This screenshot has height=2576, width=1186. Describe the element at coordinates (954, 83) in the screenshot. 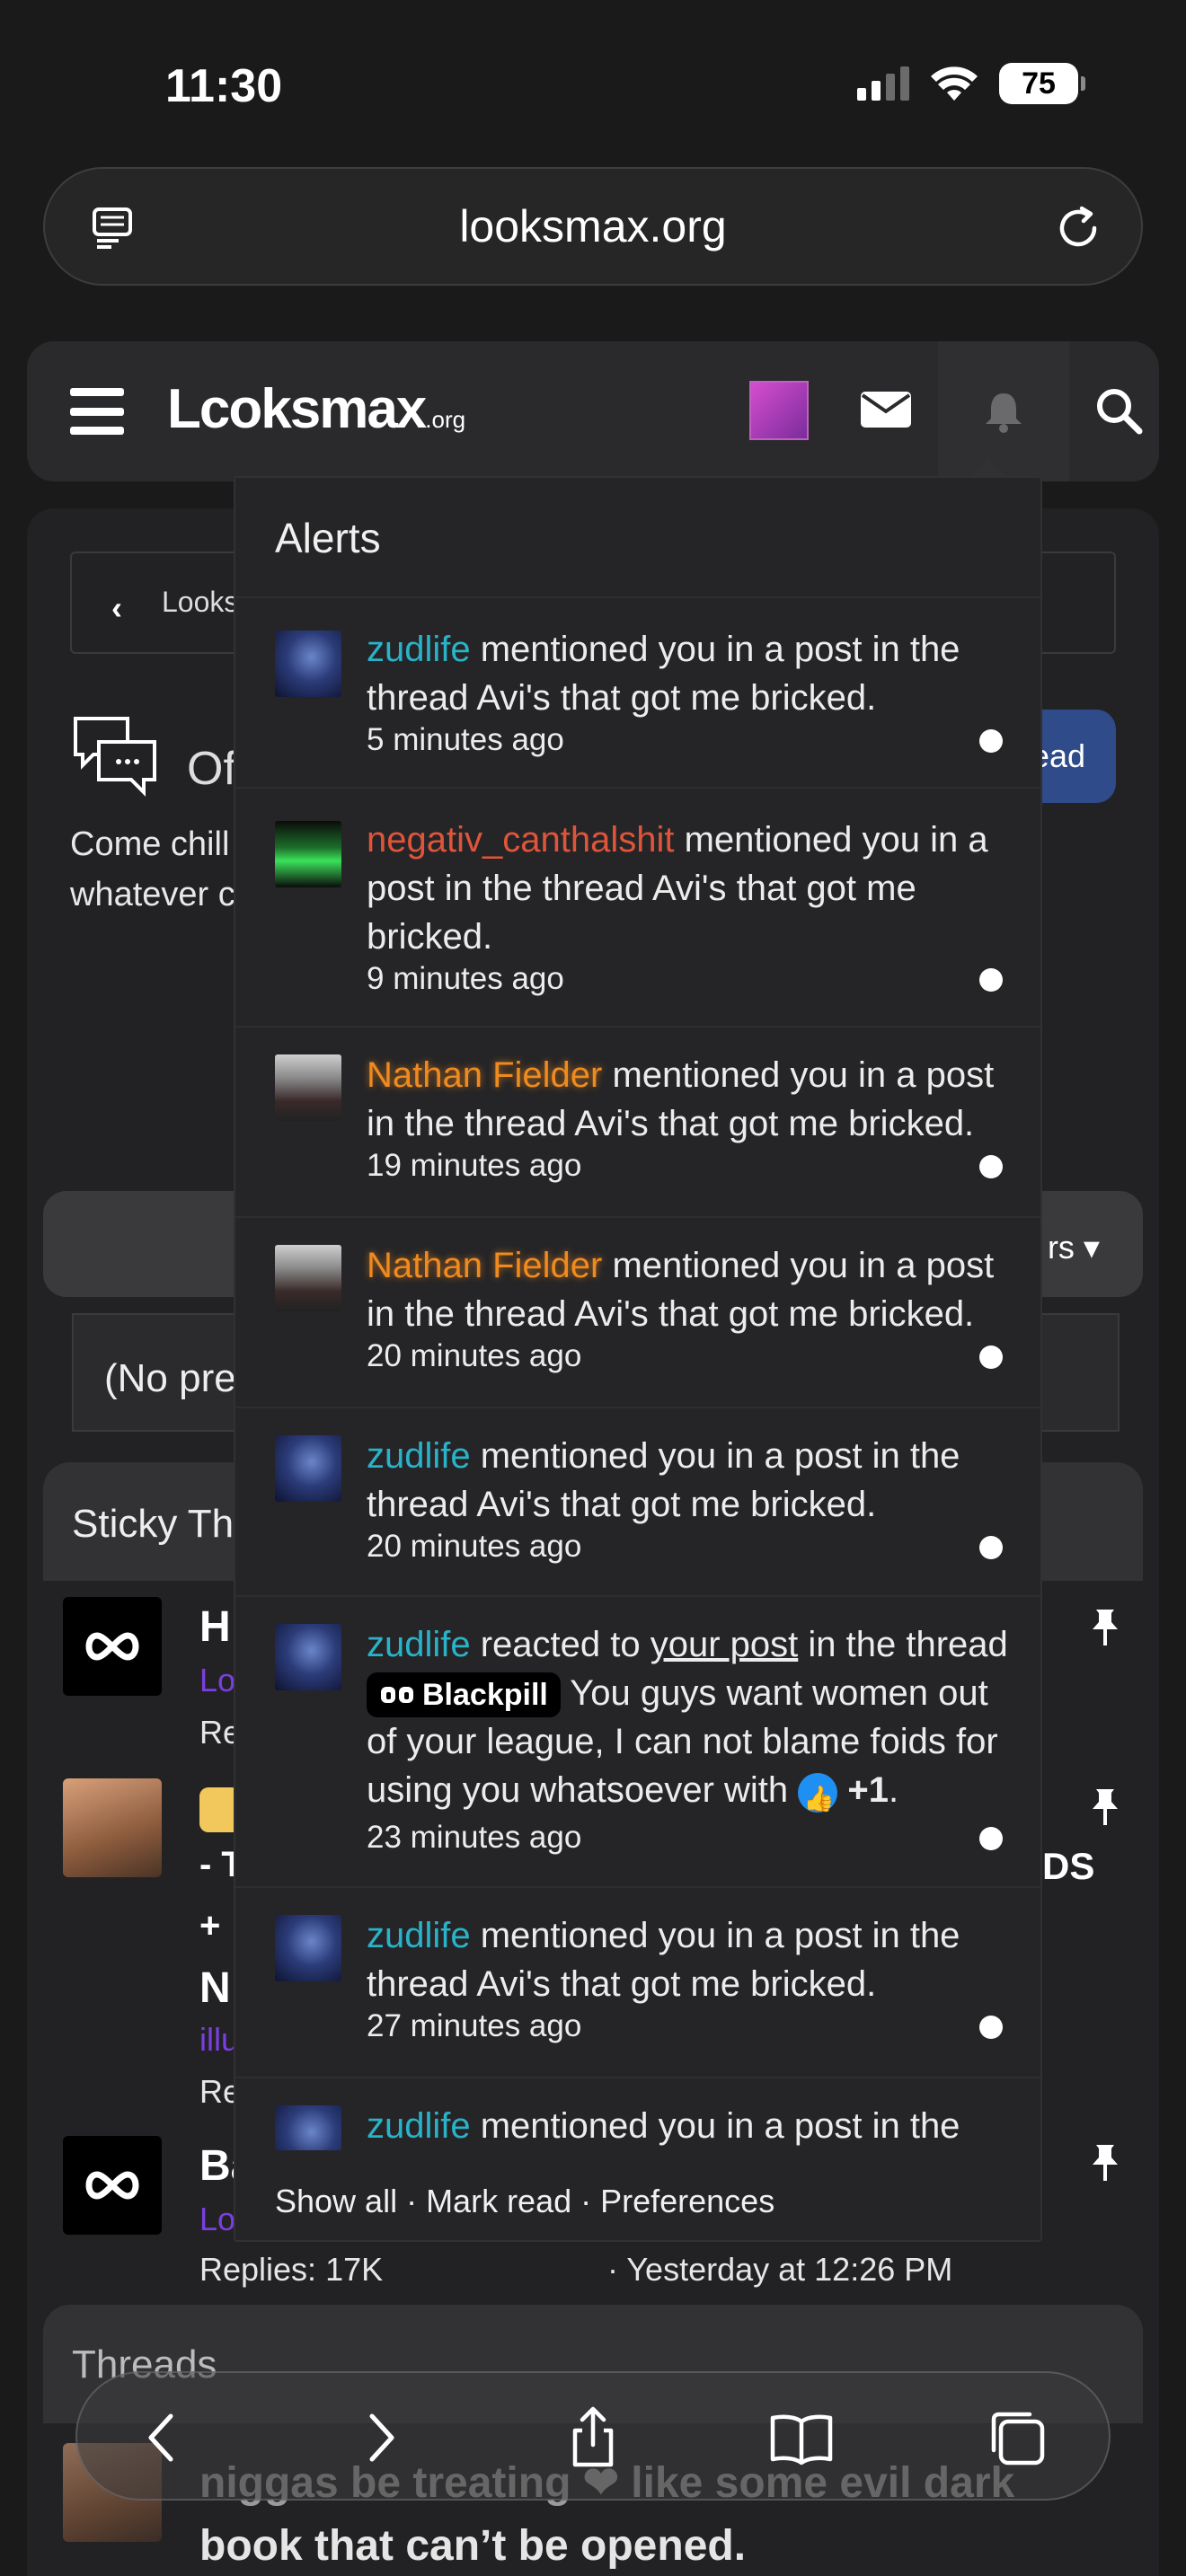

I see `wifi-icon` at that location.